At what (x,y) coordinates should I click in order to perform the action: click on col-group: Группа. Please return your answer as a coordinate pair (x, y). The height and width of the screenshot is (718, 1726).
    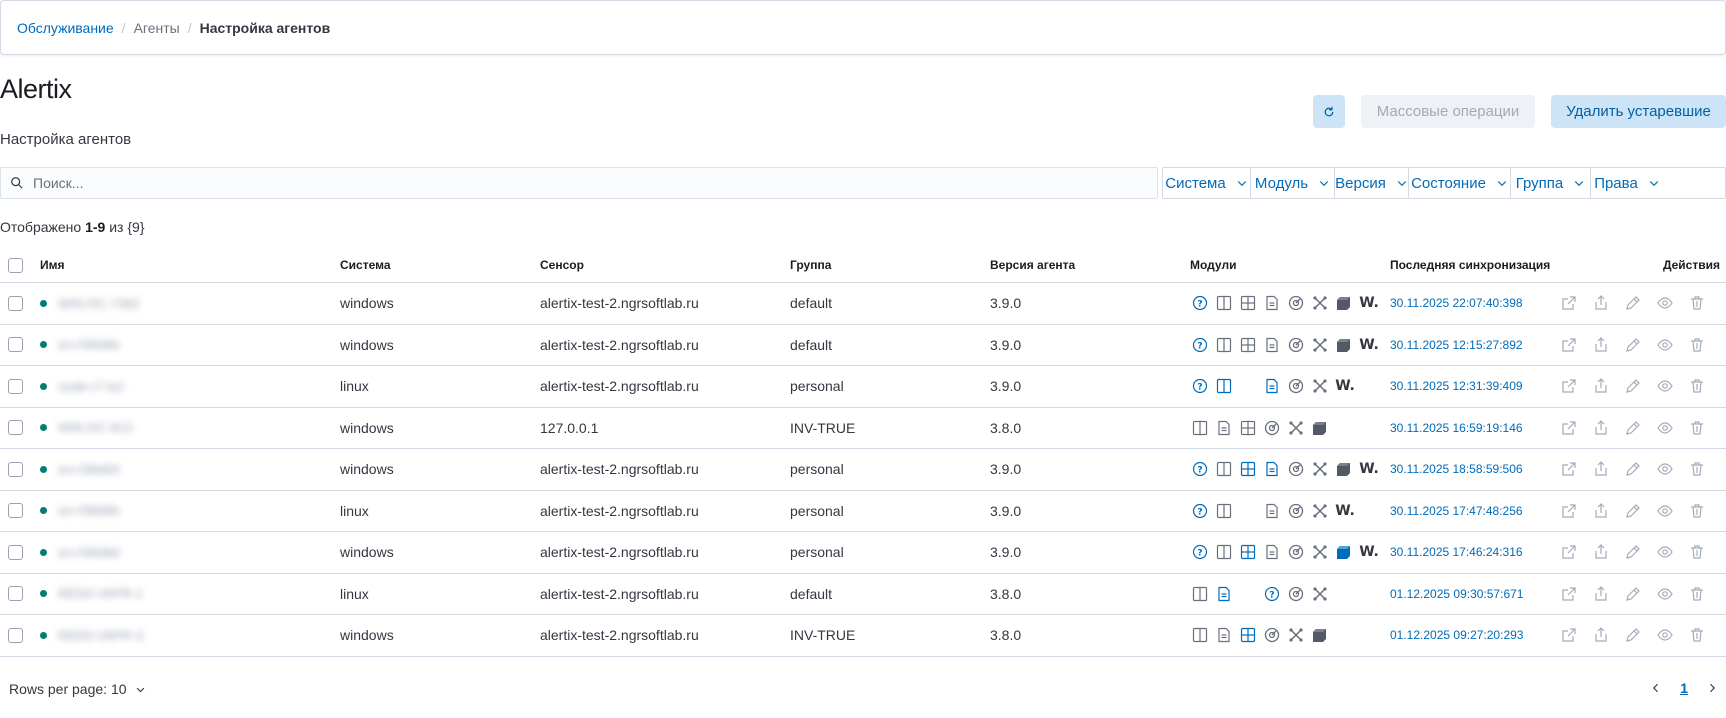
    Looking at the image, I should click on (810, 265).